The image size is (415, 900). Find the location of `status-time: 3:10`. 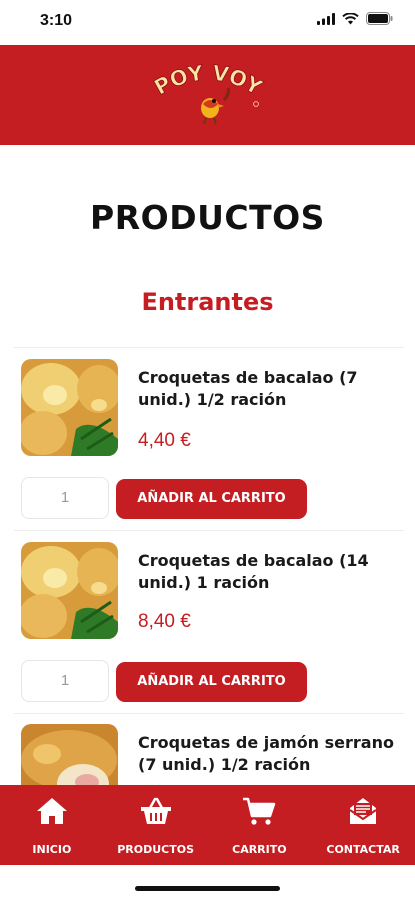

status-time: 3:10 is located at coordinates (56, 20).